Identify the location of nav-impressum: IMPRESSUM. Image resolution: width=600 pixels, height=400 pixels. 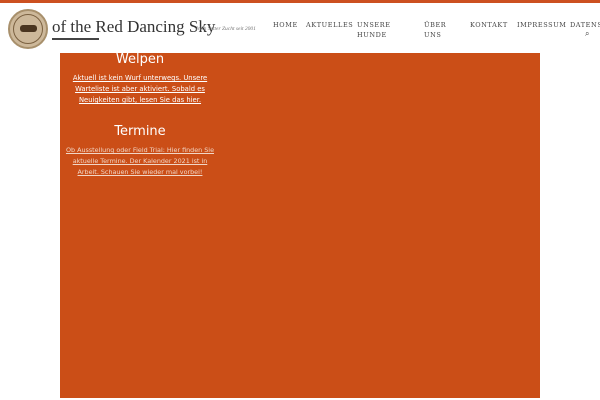
(542, 25).